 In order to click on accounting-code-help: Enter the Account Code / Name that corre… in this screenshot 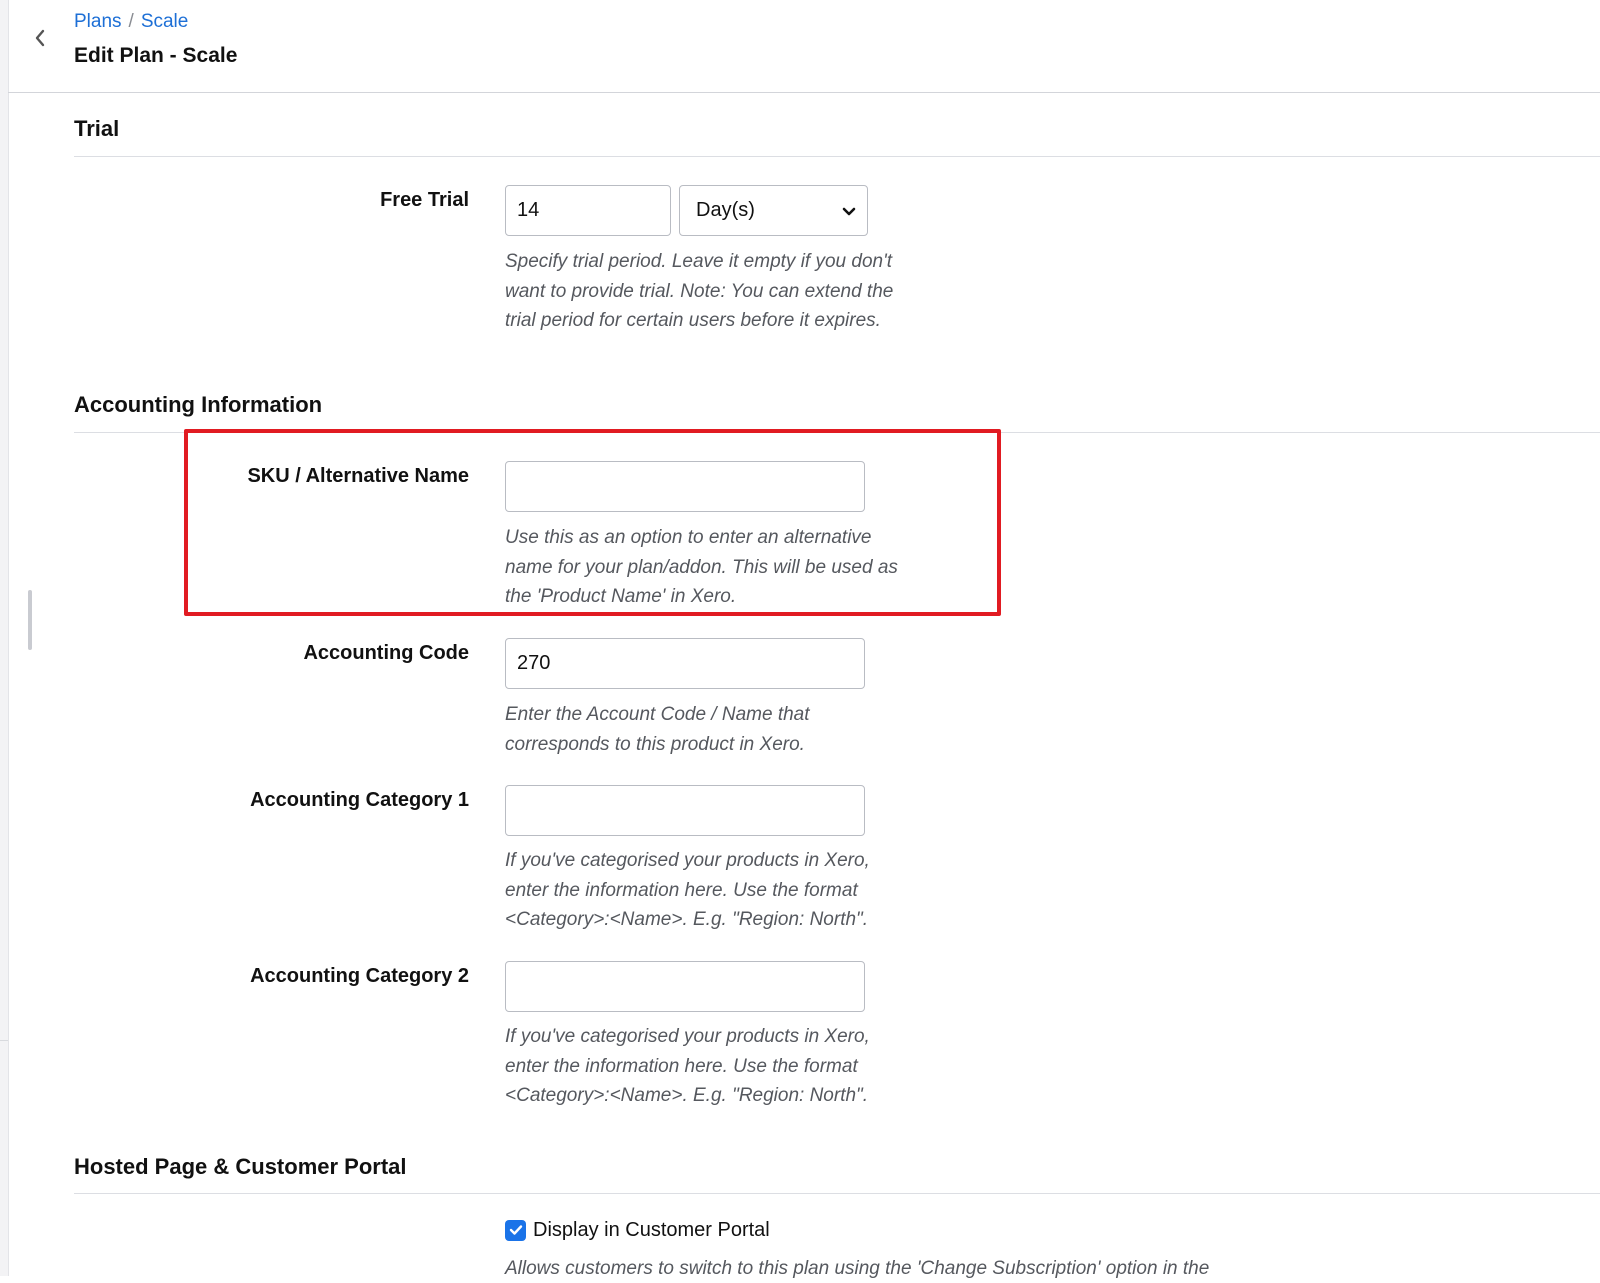, I will do `click(730, 729)`.